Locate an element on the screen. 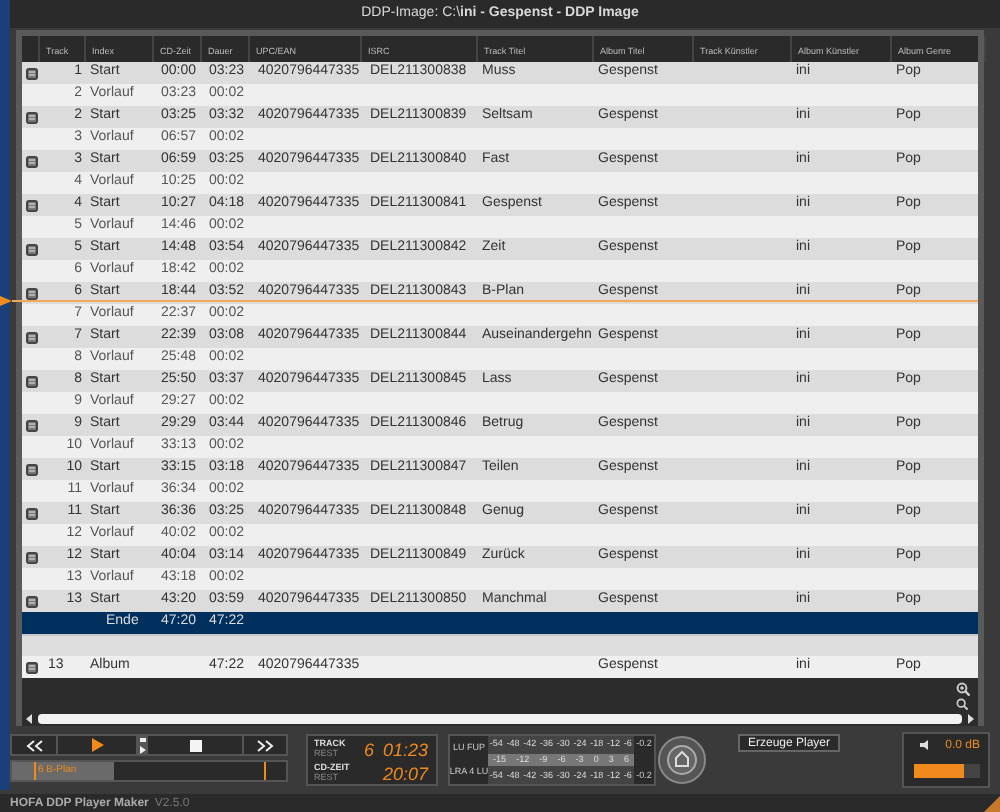 This screenshot has width=1000, height=812. track-time: 01:23 is located at coordinates (405, 751).